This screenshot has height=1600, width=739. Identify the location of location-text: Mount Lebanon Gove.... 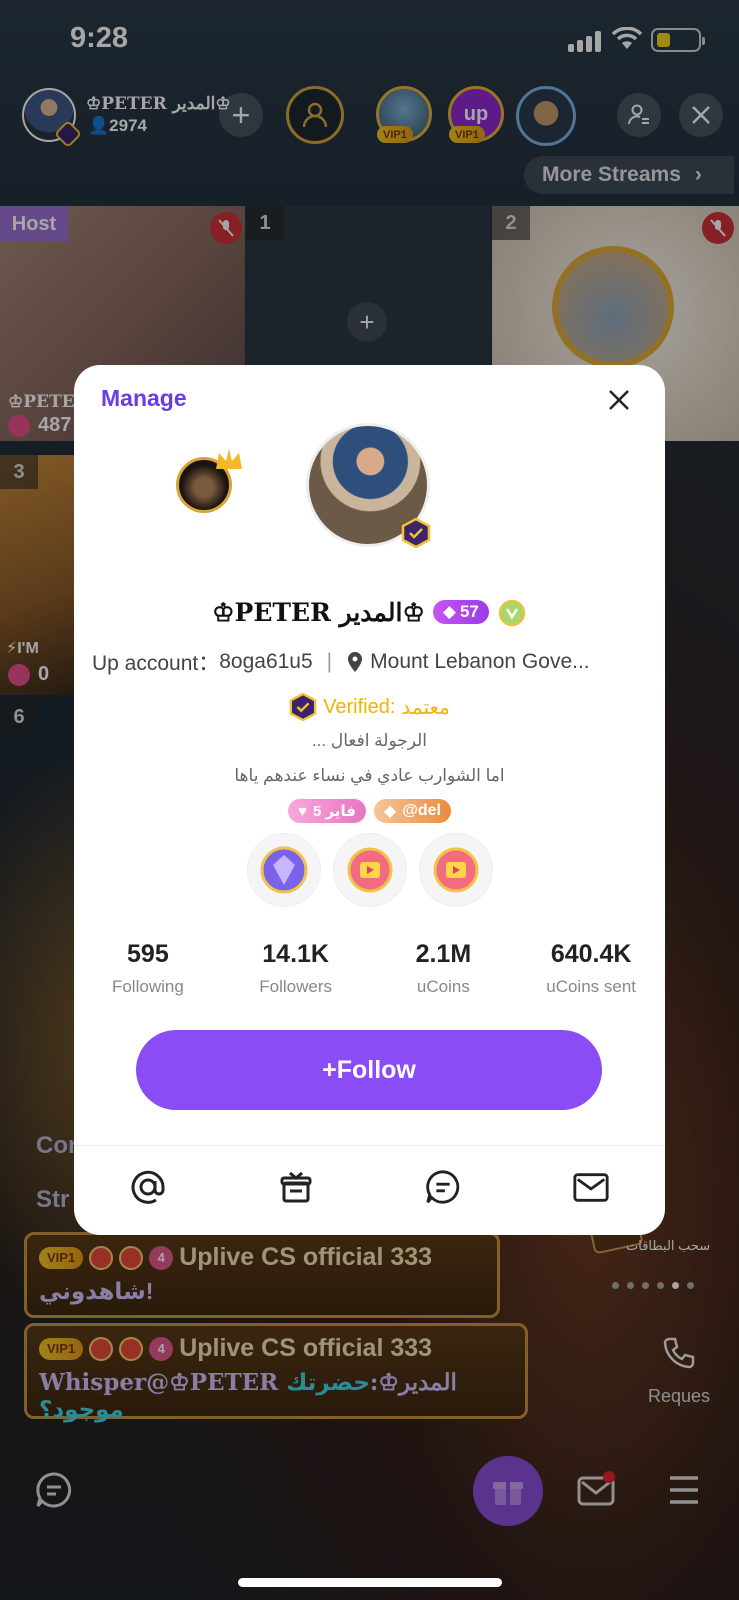
(480, 661).